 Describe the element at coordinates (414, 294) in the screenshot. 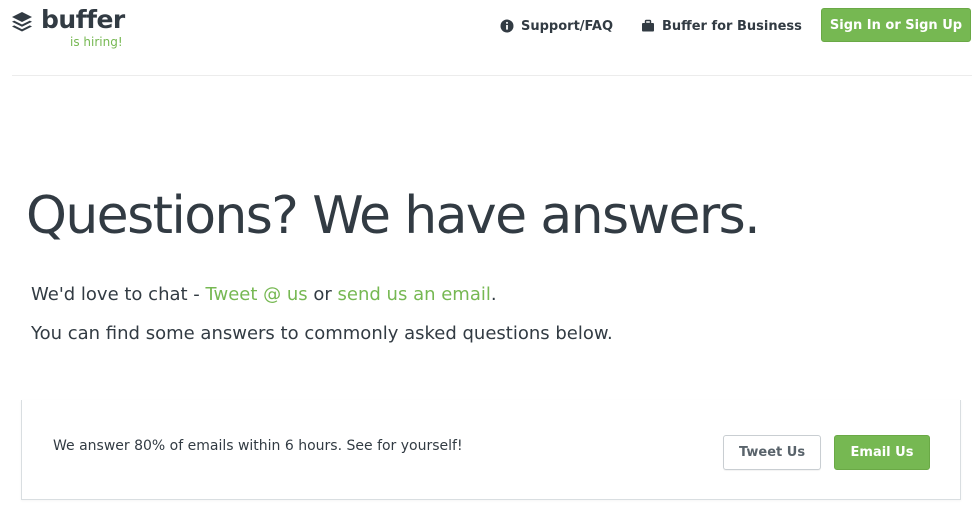

I see `email-us-link: send us an email` at that location.